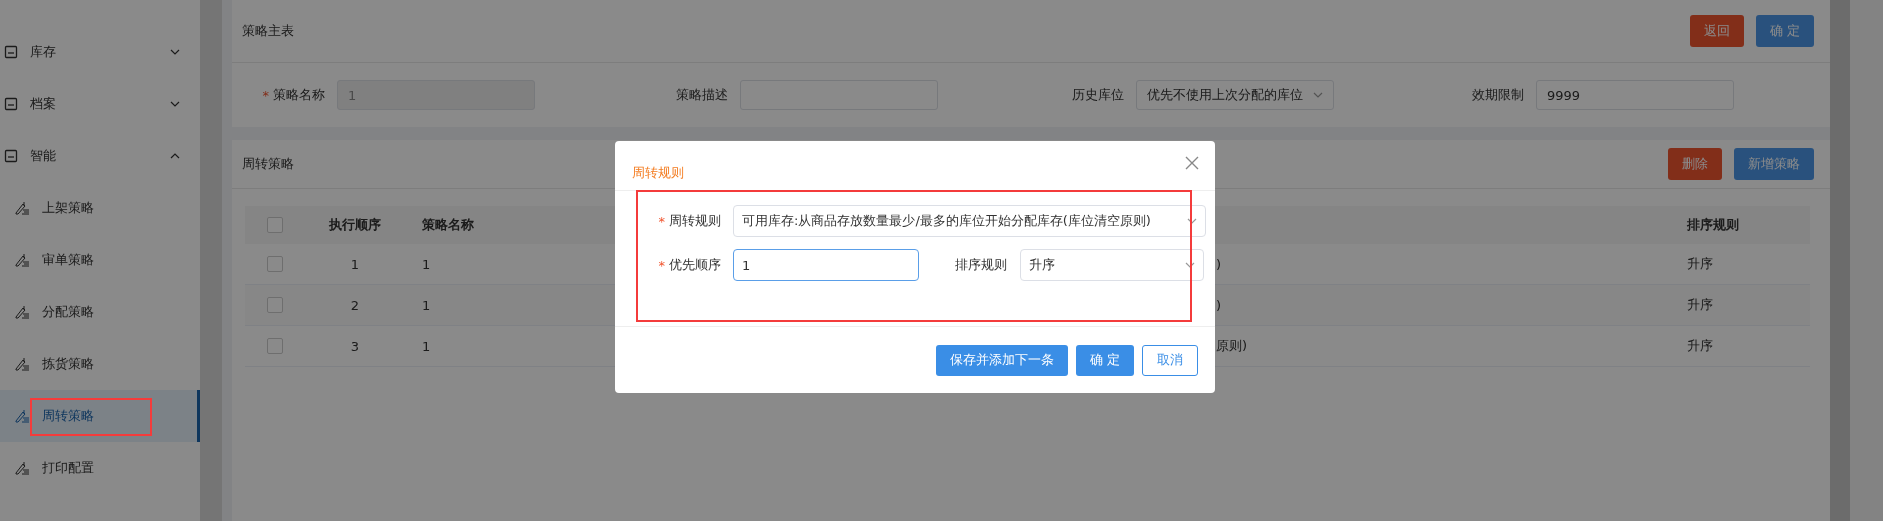 This screenshot has width=1883, height=521. Describe the element at coordinates (175, 156) in the screenshot. I see `caret-up-icon` at that location.